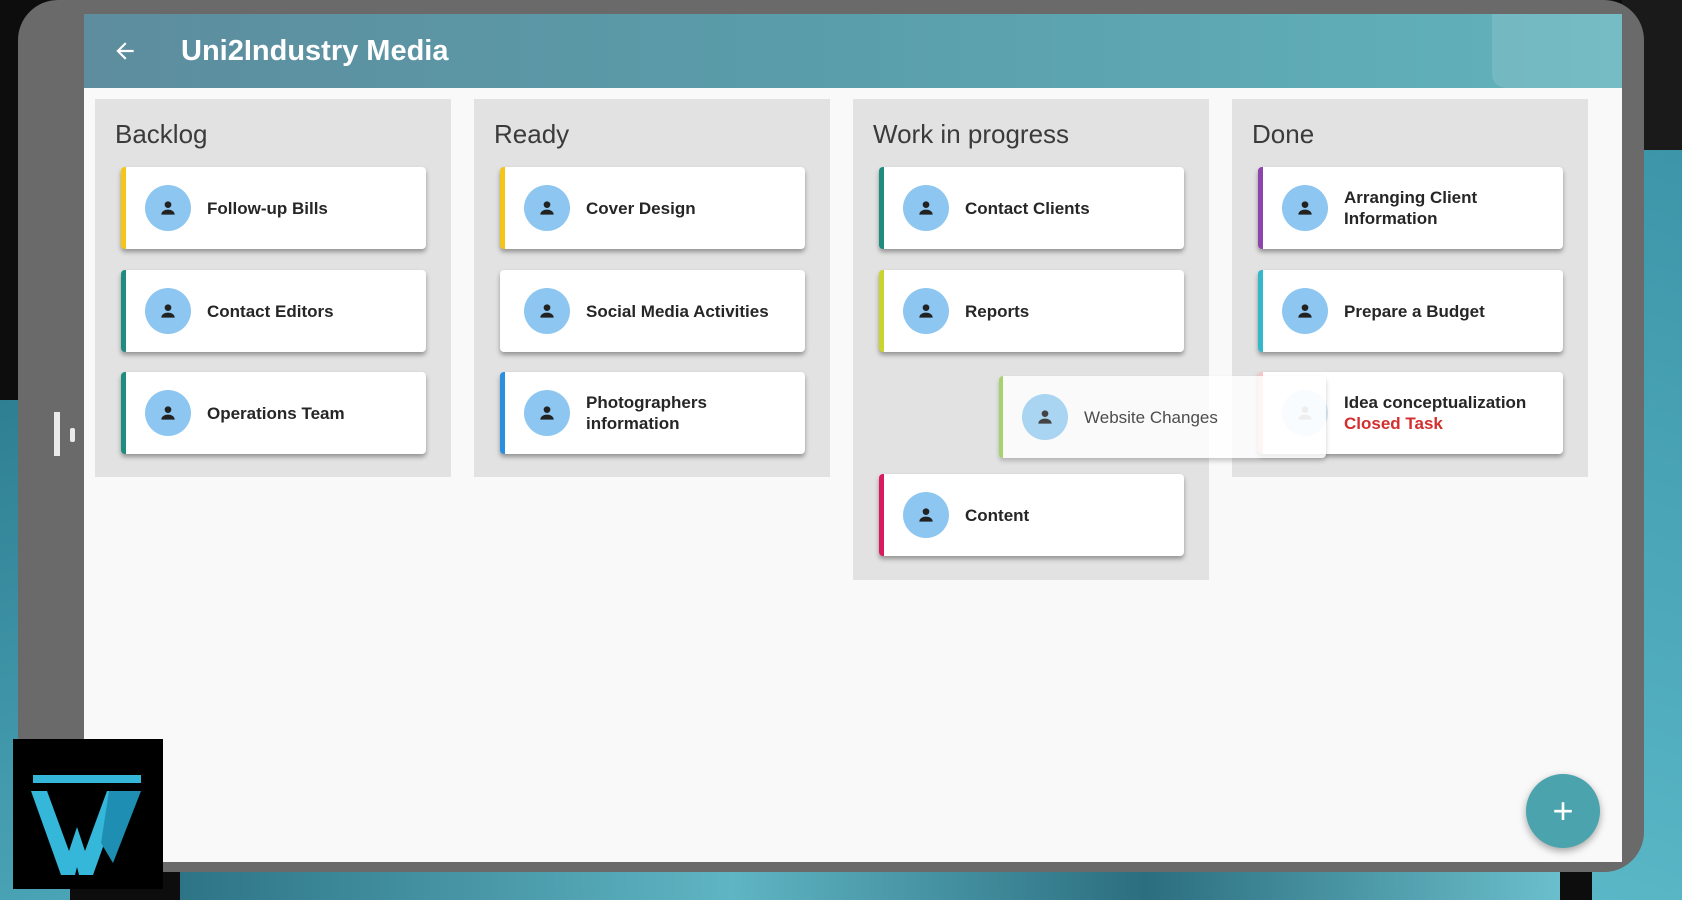 Image resolution: width=1682 pixels, height=900 pixels. I want to click on task-title: Contact Editors, so click(270, 311).